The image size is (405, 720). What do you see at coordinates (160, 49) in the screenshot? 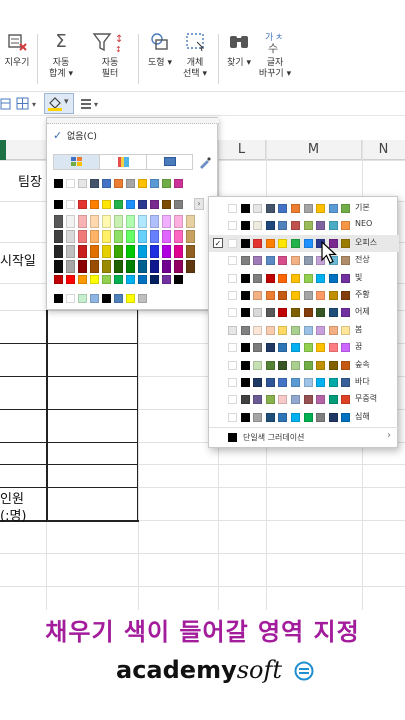
I see `shapes-button: 도형 ▾` at bounding box center [160, 49].